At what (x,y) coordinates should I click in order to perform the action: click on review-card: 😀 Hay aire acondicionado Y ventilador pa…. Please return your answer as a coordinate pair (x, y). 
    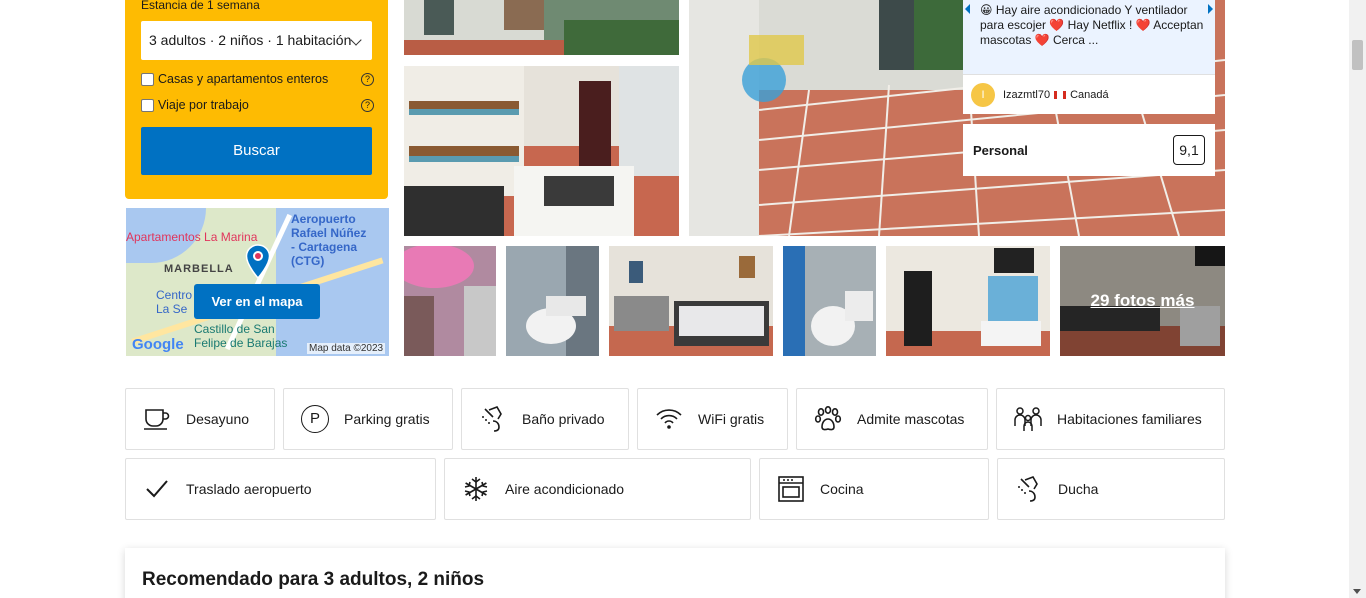
    Looking at the image, I should click on (1089, 57).